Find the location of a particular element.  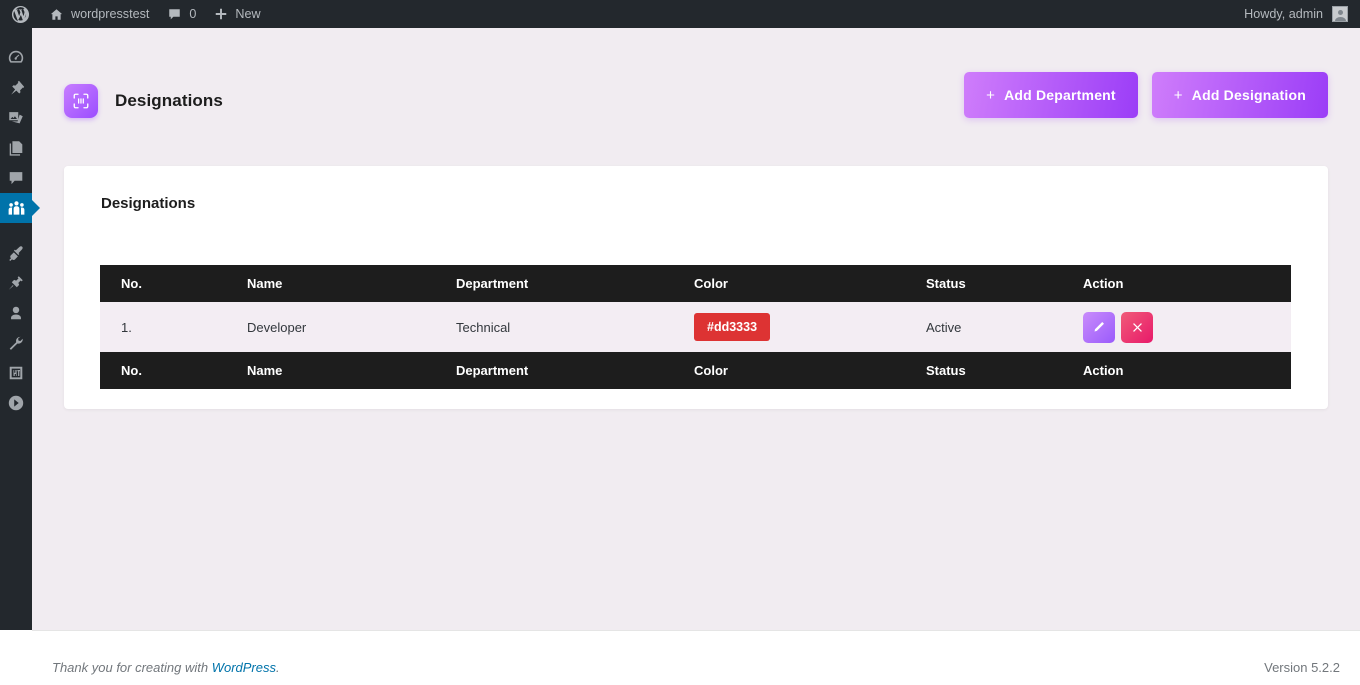

my-account-menu: Howdy, admin is located at coordinates (1297, 14).